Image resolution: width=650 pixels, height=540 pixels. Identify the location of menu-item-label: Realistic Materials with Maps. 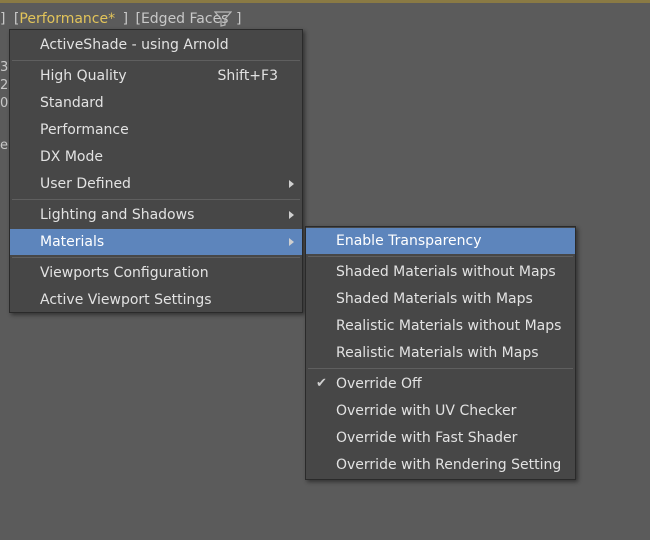
(437, 353).